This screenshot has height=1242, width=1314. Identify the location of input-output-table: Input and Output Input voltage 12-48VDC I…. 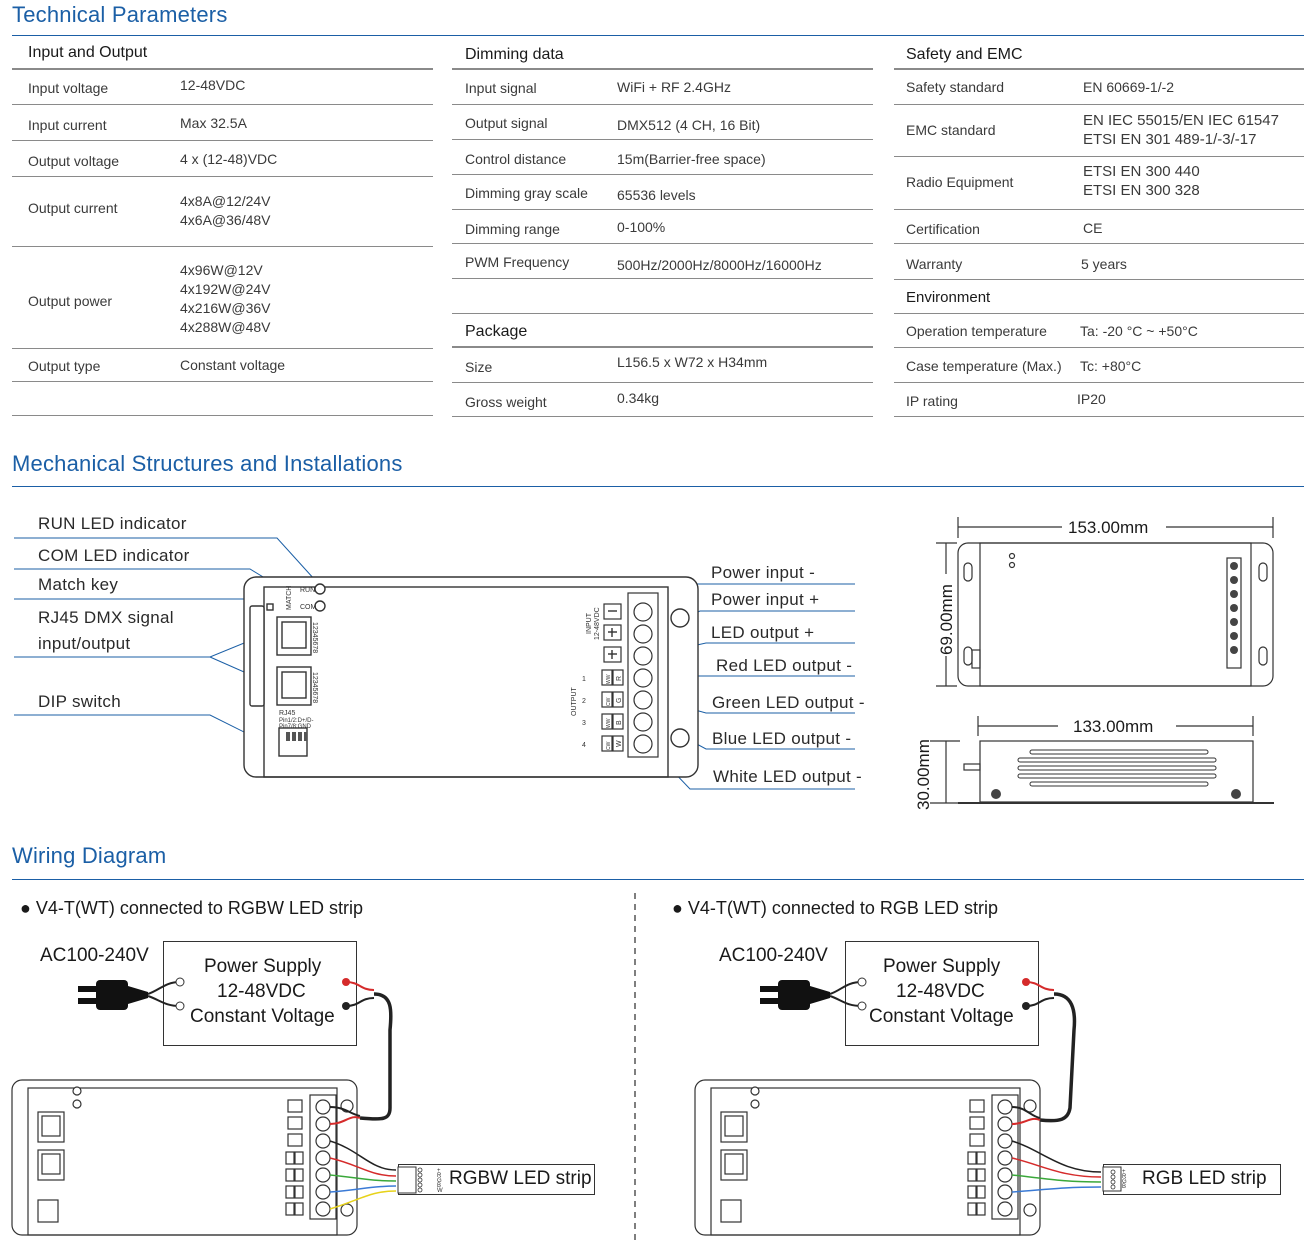
(222, 226).